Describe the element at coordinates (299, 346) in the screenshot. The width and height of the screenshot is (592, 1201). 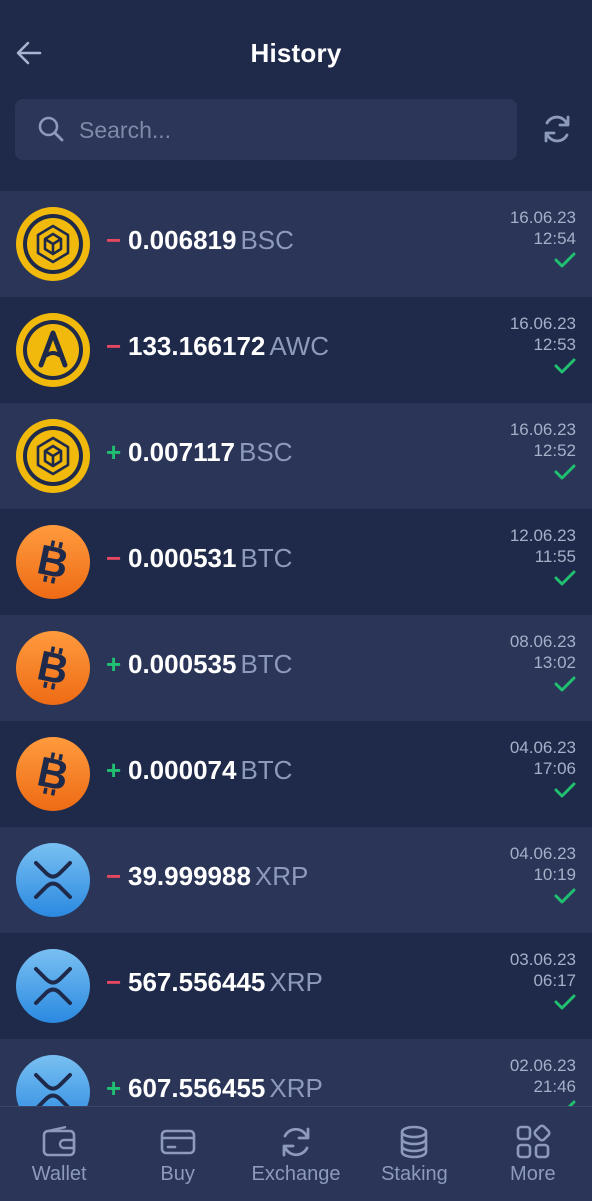
I see `ticker-symbol: AWC` at that location.